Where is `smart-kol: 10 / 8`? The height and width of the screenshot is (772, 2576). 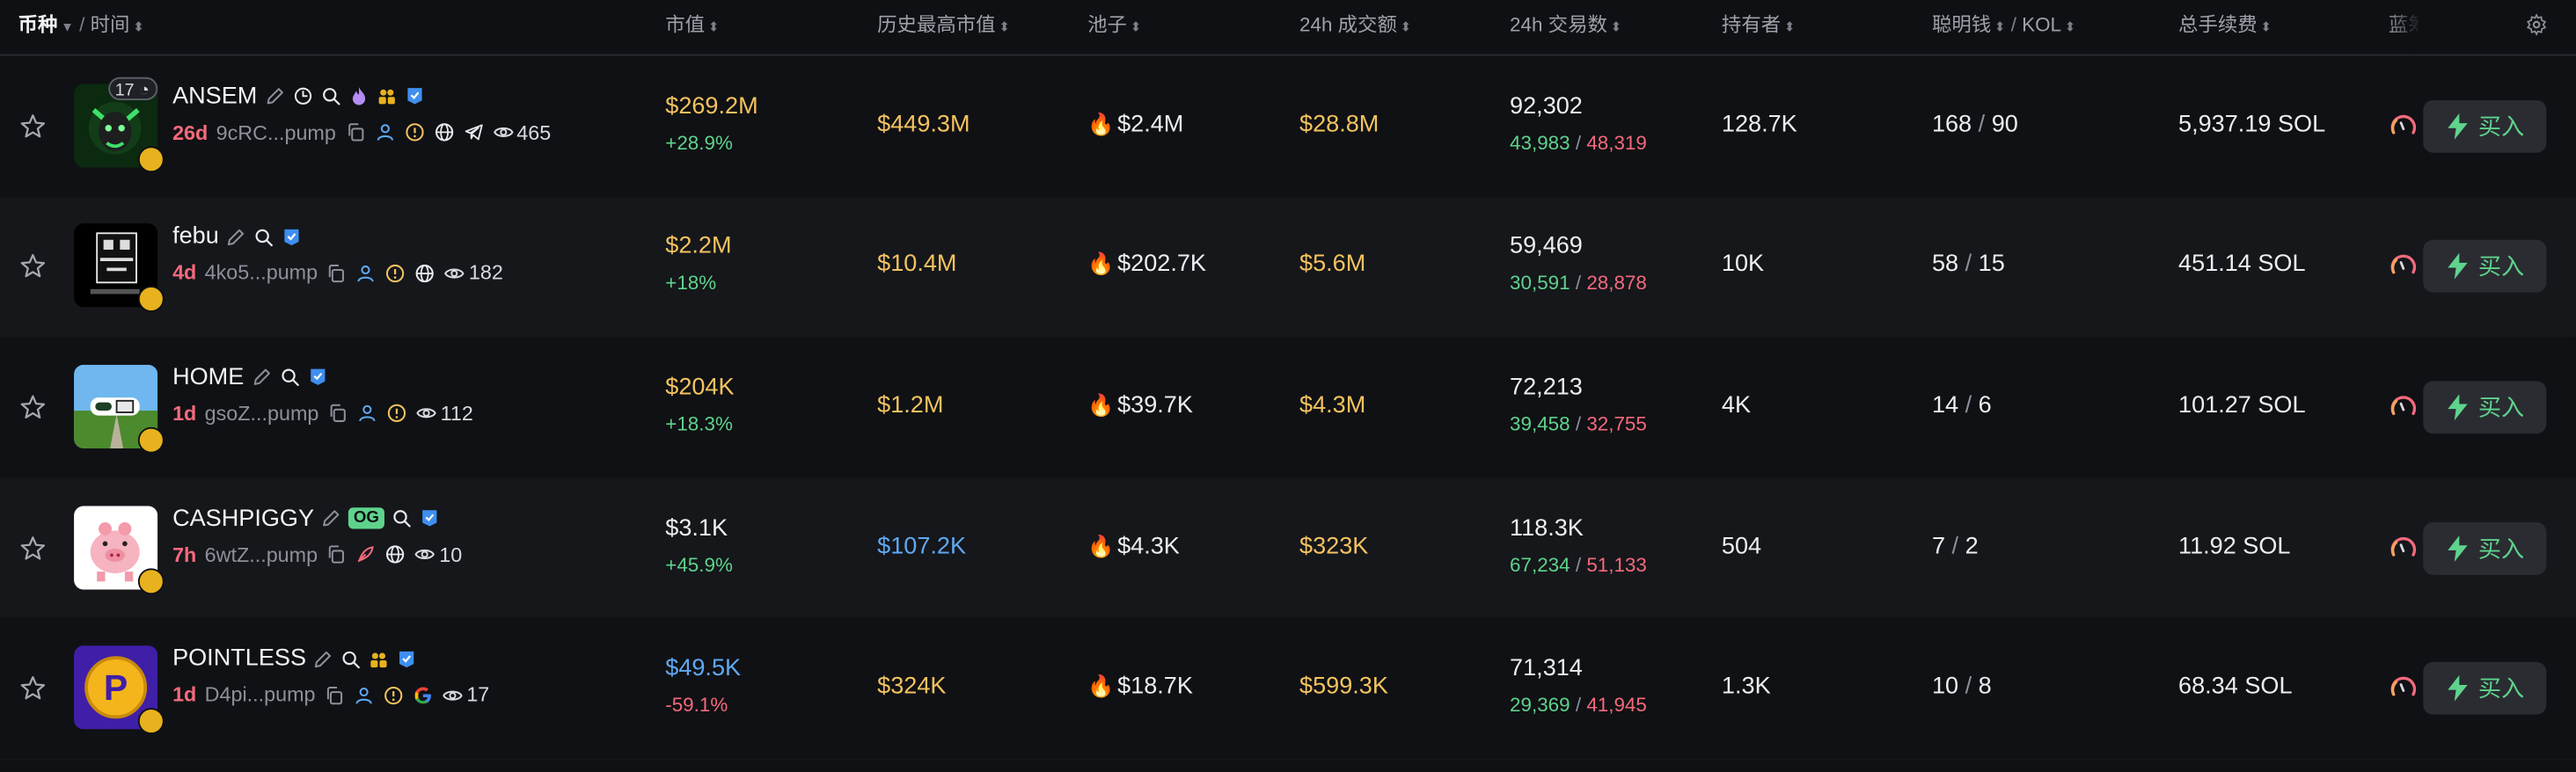
smart-kol: 10 / 8 is located at coordinates (1962, 687).